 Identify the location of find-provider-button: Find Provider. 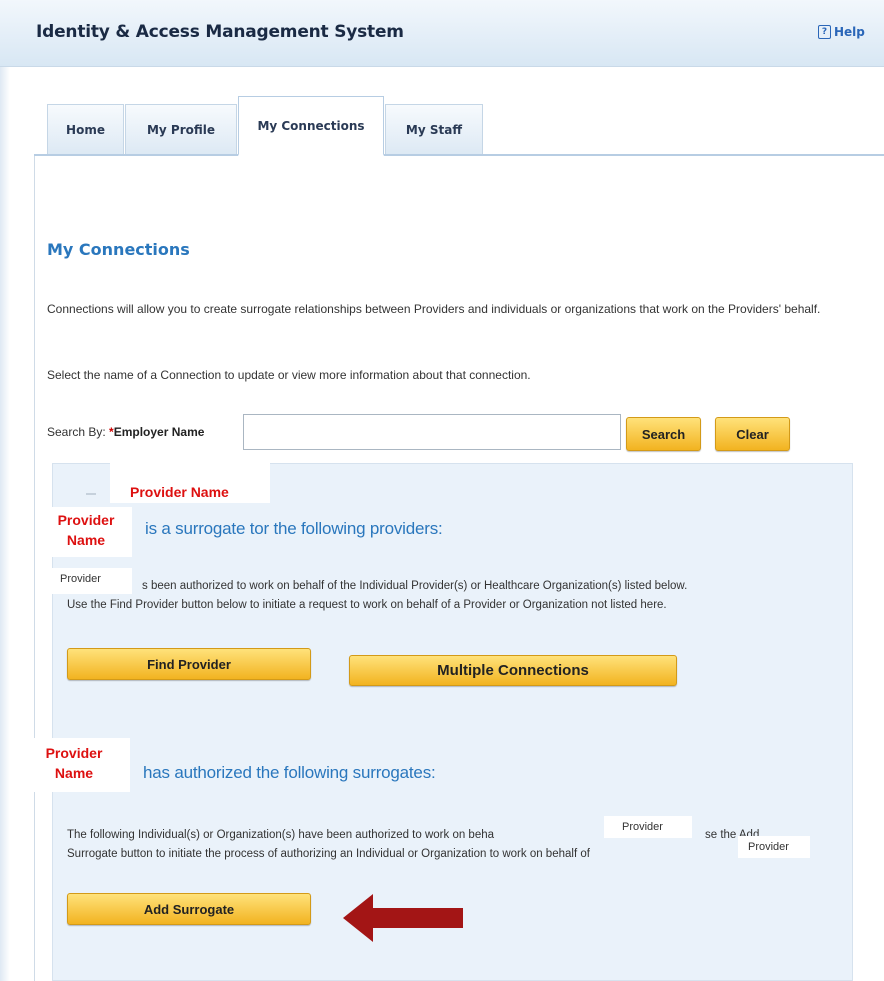
(189, 664).